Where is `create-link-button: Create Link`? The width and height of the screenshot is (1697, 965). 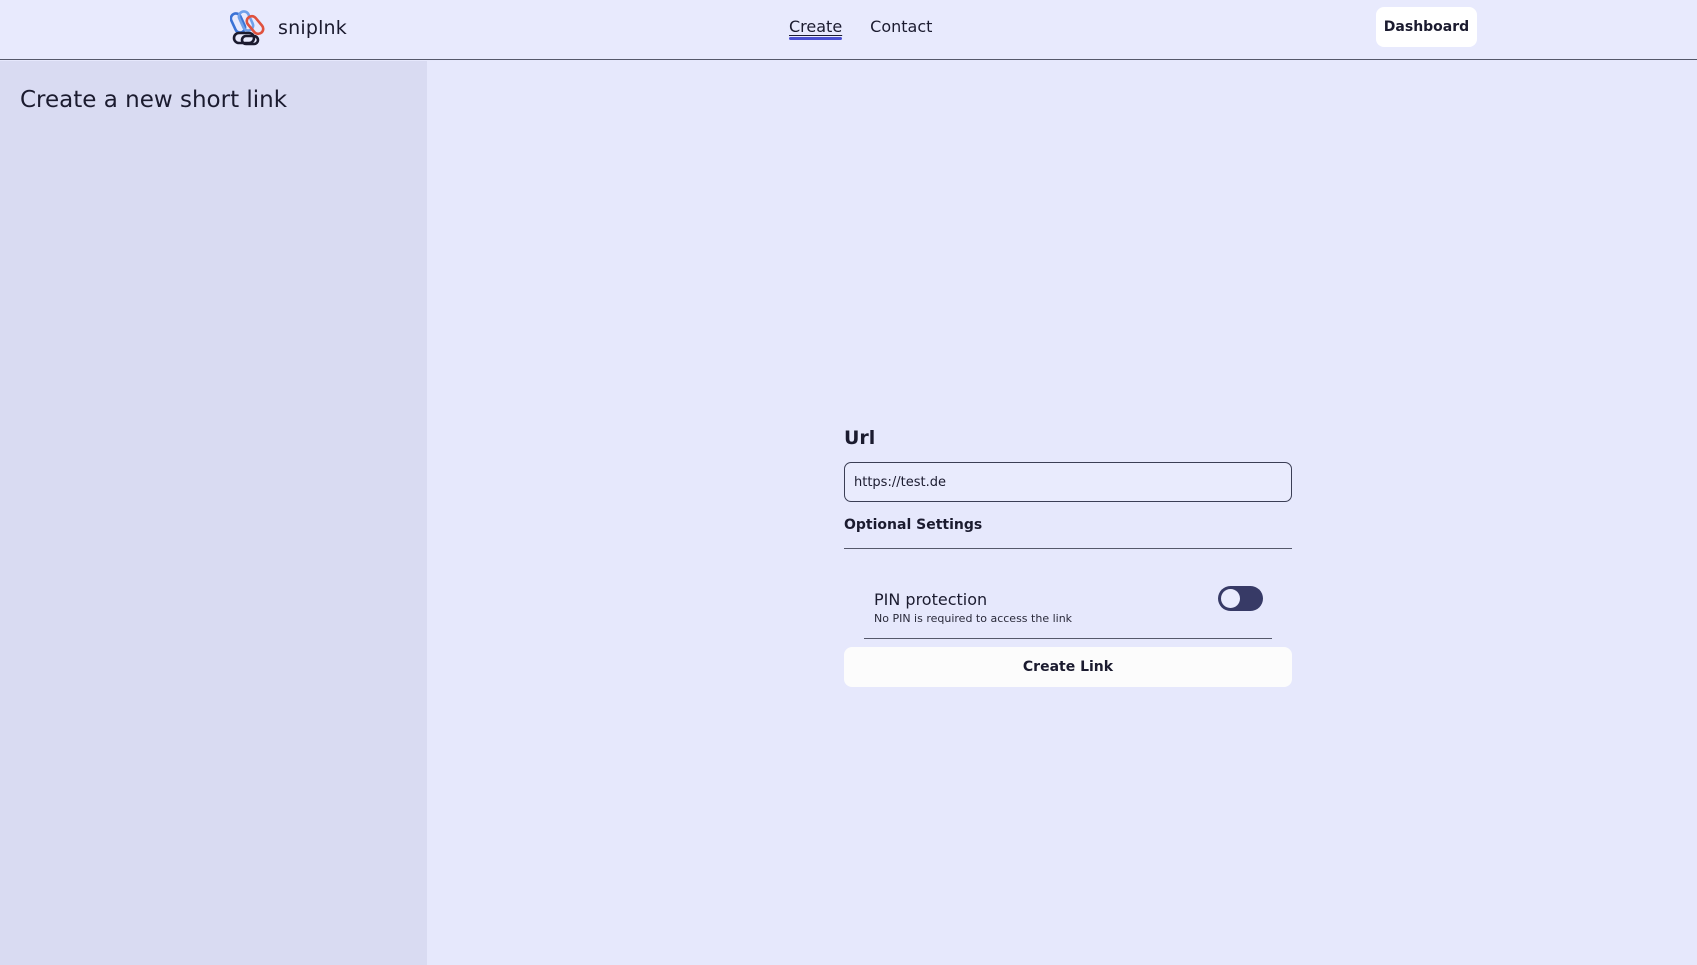
create-link-button: Create Link is located at coordinates (1068, 667).